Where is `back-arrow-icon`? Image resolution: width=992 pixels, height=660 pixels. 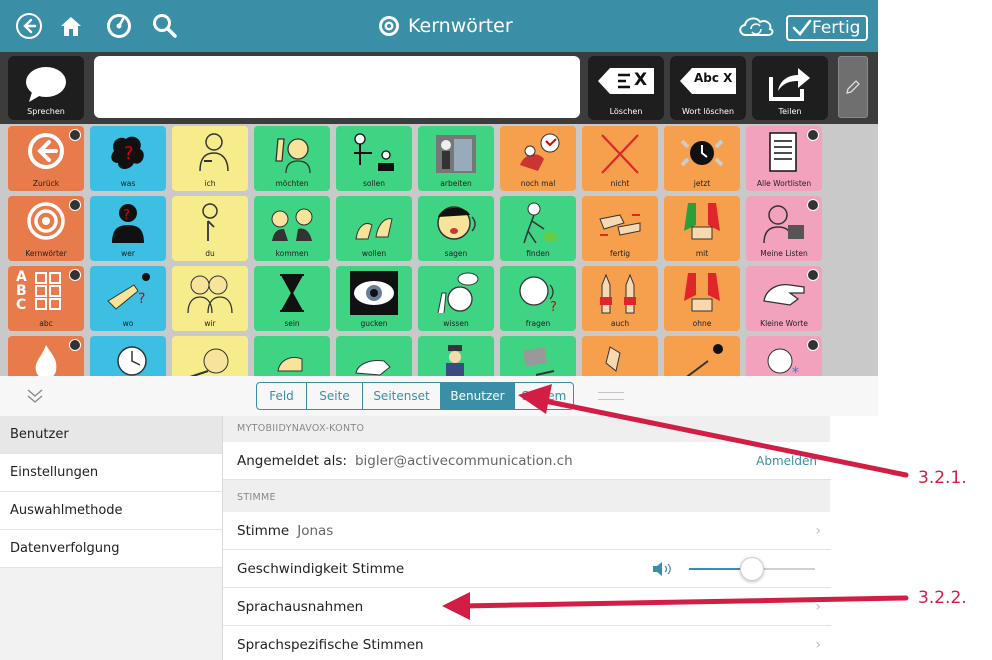 back-arrow-icon is located at coordinates (46, 151).